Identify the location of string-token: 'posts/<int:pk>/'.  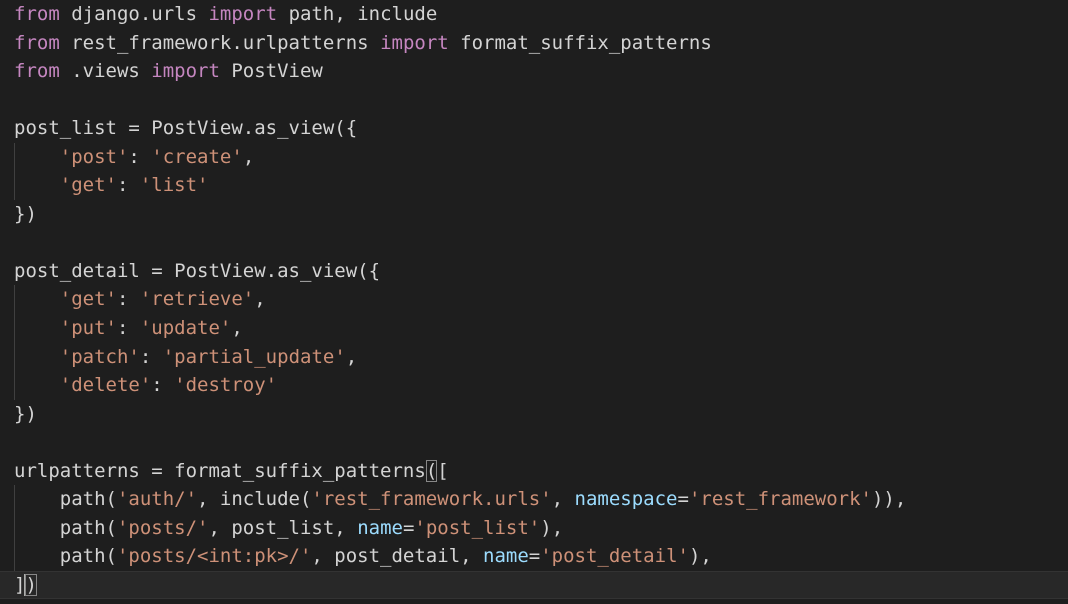
(214, 556).